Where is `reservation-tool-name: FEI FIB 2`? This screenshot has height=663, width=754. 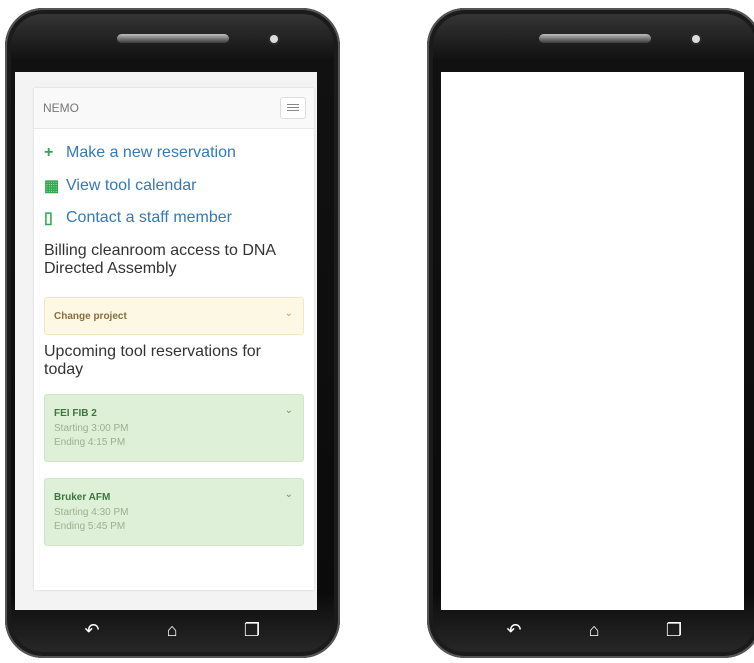 reservation-tool-name: FEI FIB 2 is located at coordinates (75, 413).